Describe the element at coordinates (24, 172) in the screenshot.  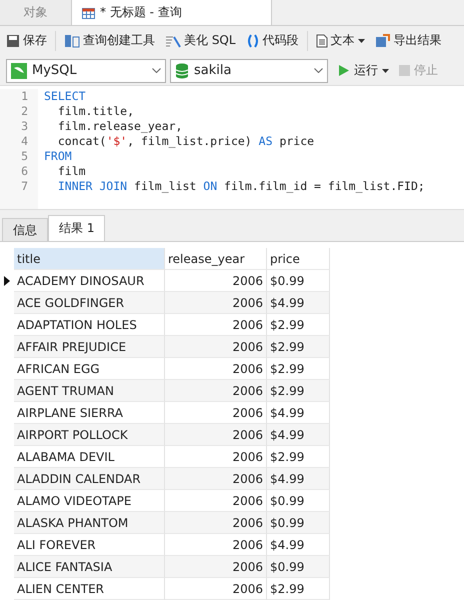
I see `line-number: 6` at that location.